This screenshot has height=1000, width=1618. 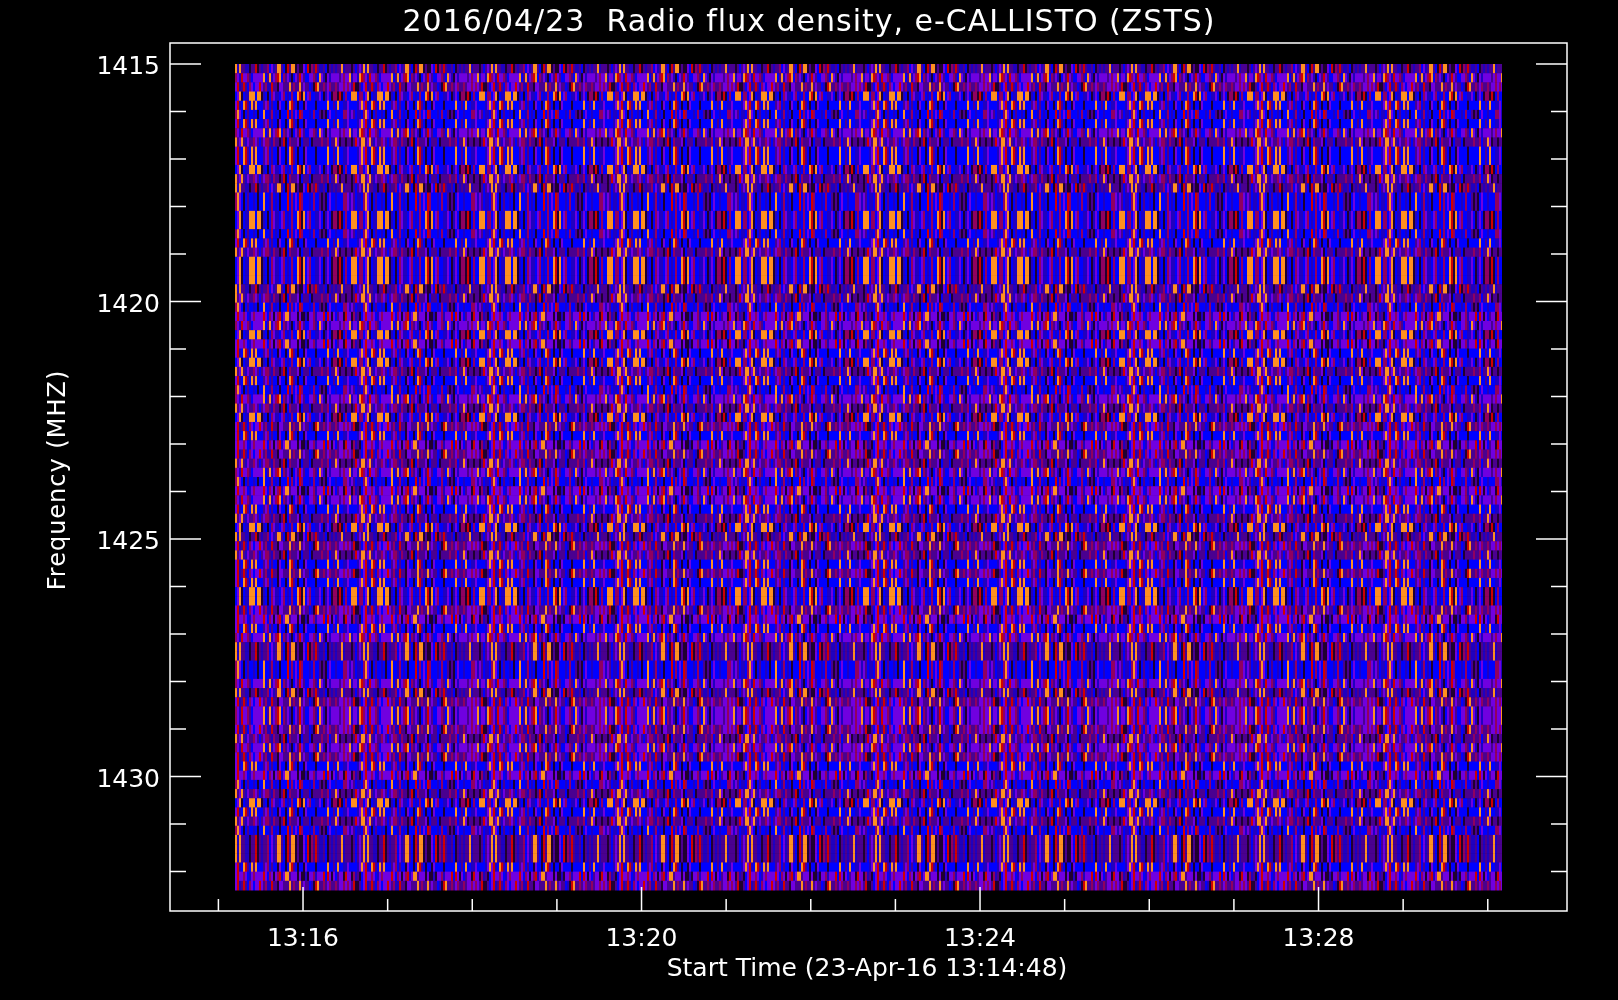 What do you see at coordinates (128, 303) in the screenshot?
I see `y-tick-label: 1420` at bounding box center [128, 303].